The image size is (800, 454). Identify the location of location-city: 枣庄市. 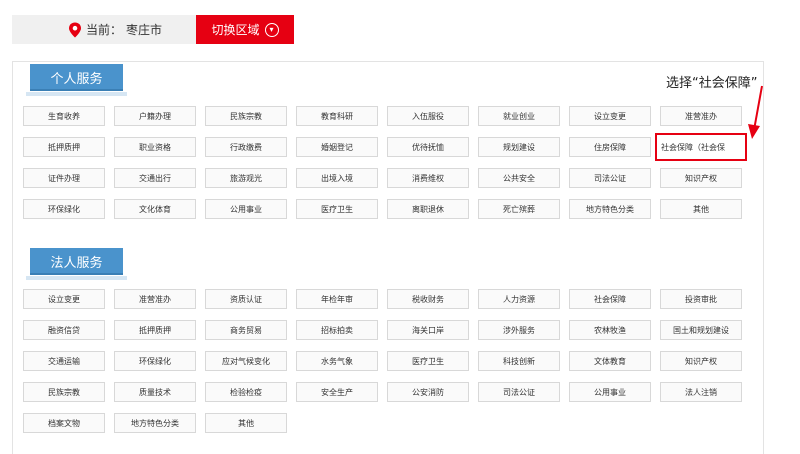
(144, 30).